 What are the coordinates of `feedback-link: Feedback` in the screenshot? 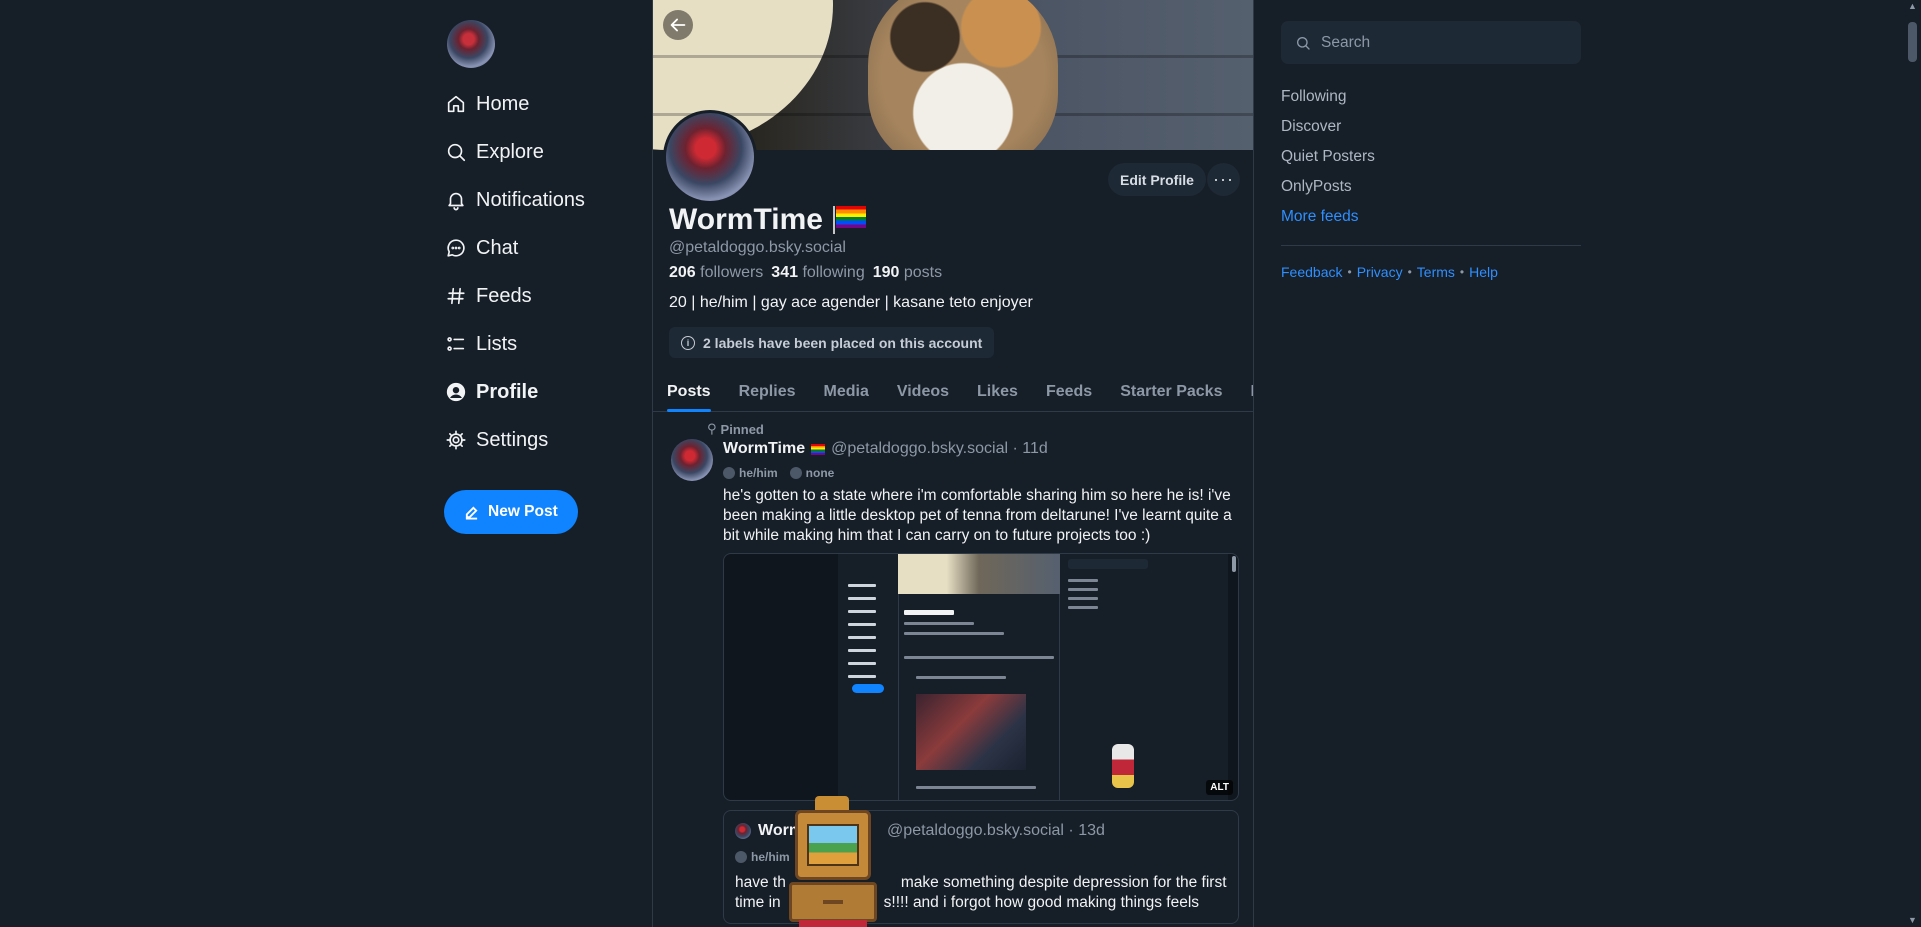 It's located at (1311, 272).